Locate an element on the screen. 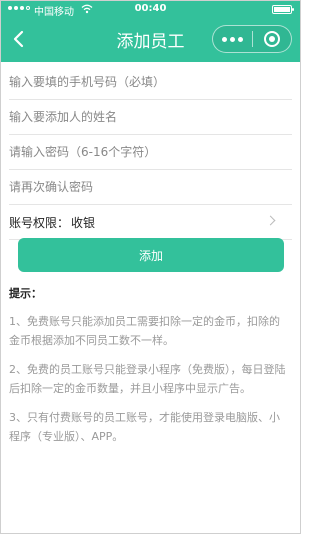 Image resolution: width=320 pixels, height=534 pixels. miniapp-capsule is located at coordinates (252, 39).